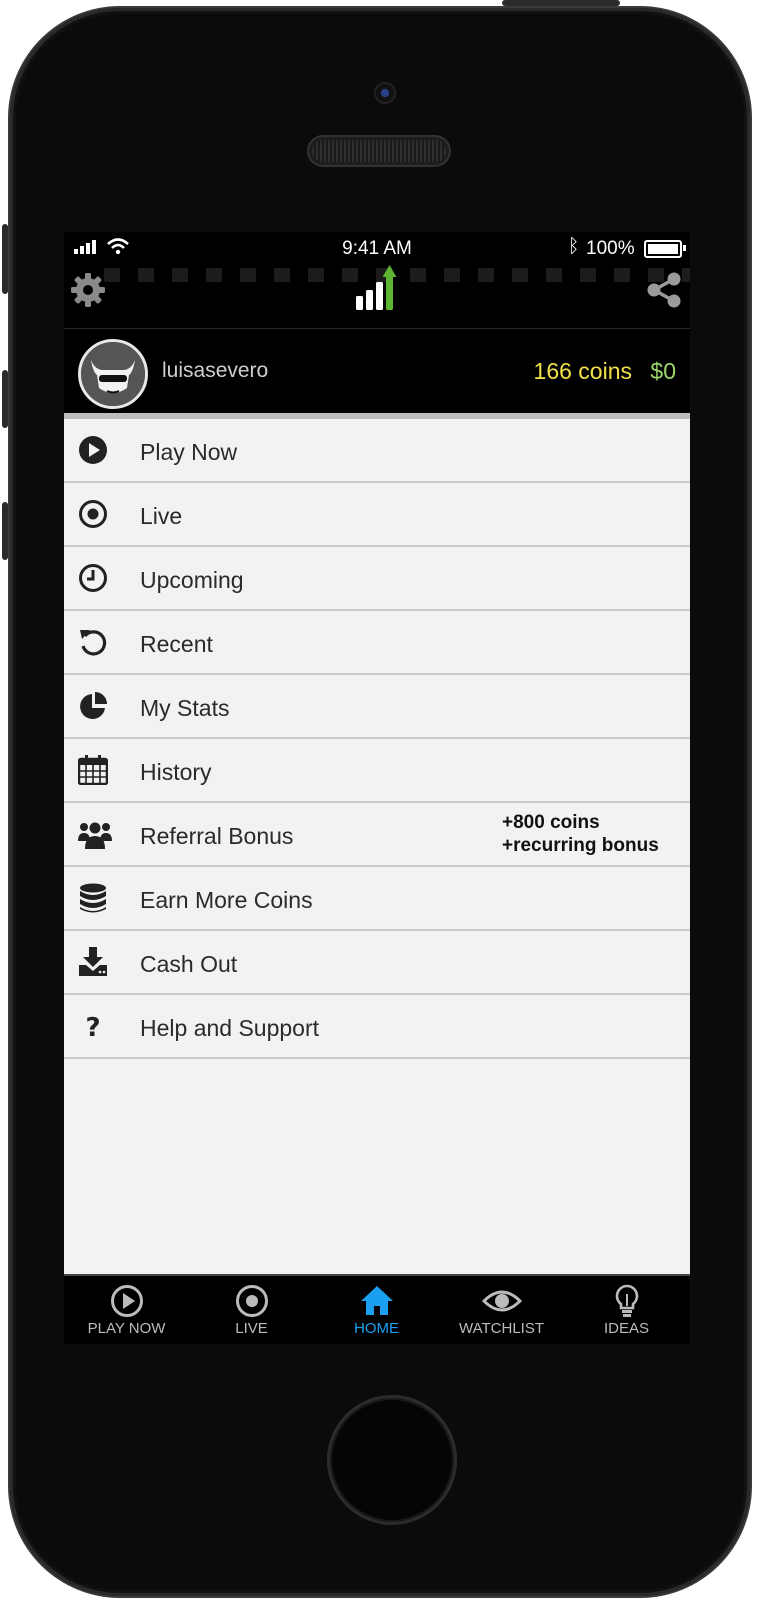  Describe the element at coordinates (376, 1300) in the screenshot. I see `home-icon` at that location.